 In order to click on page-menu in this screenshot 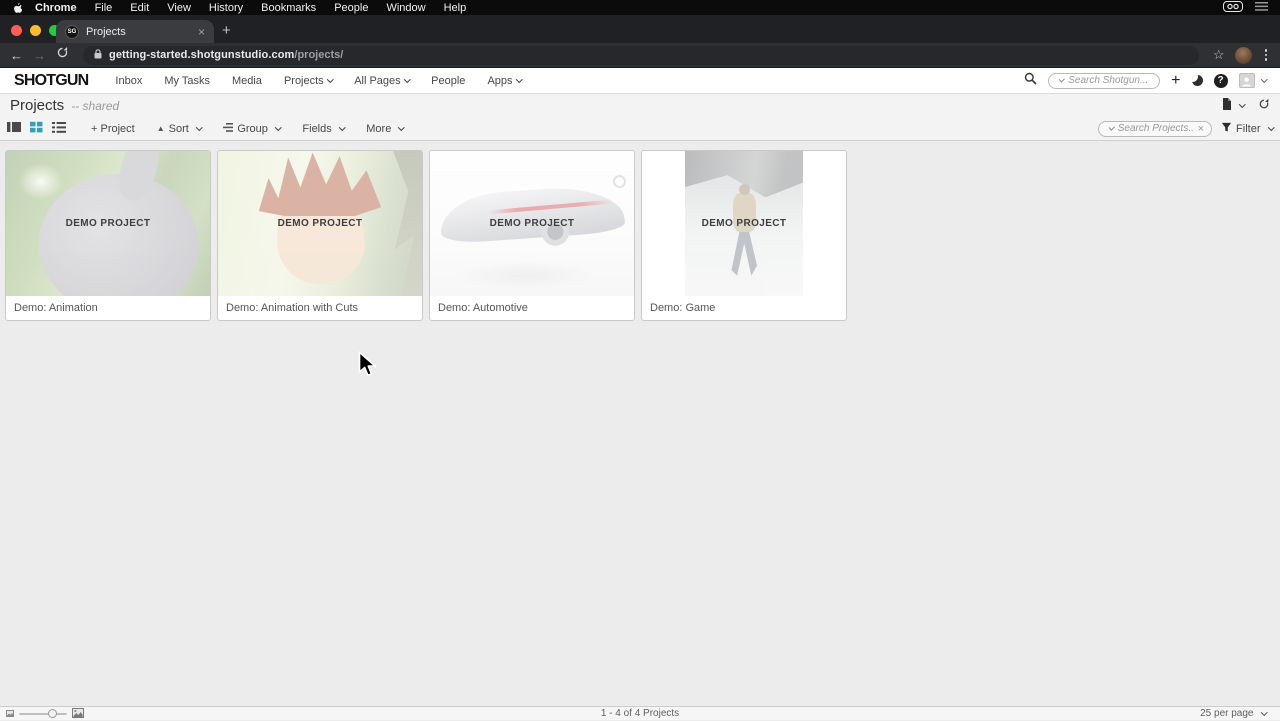, I will do `click(1233, 106)`.